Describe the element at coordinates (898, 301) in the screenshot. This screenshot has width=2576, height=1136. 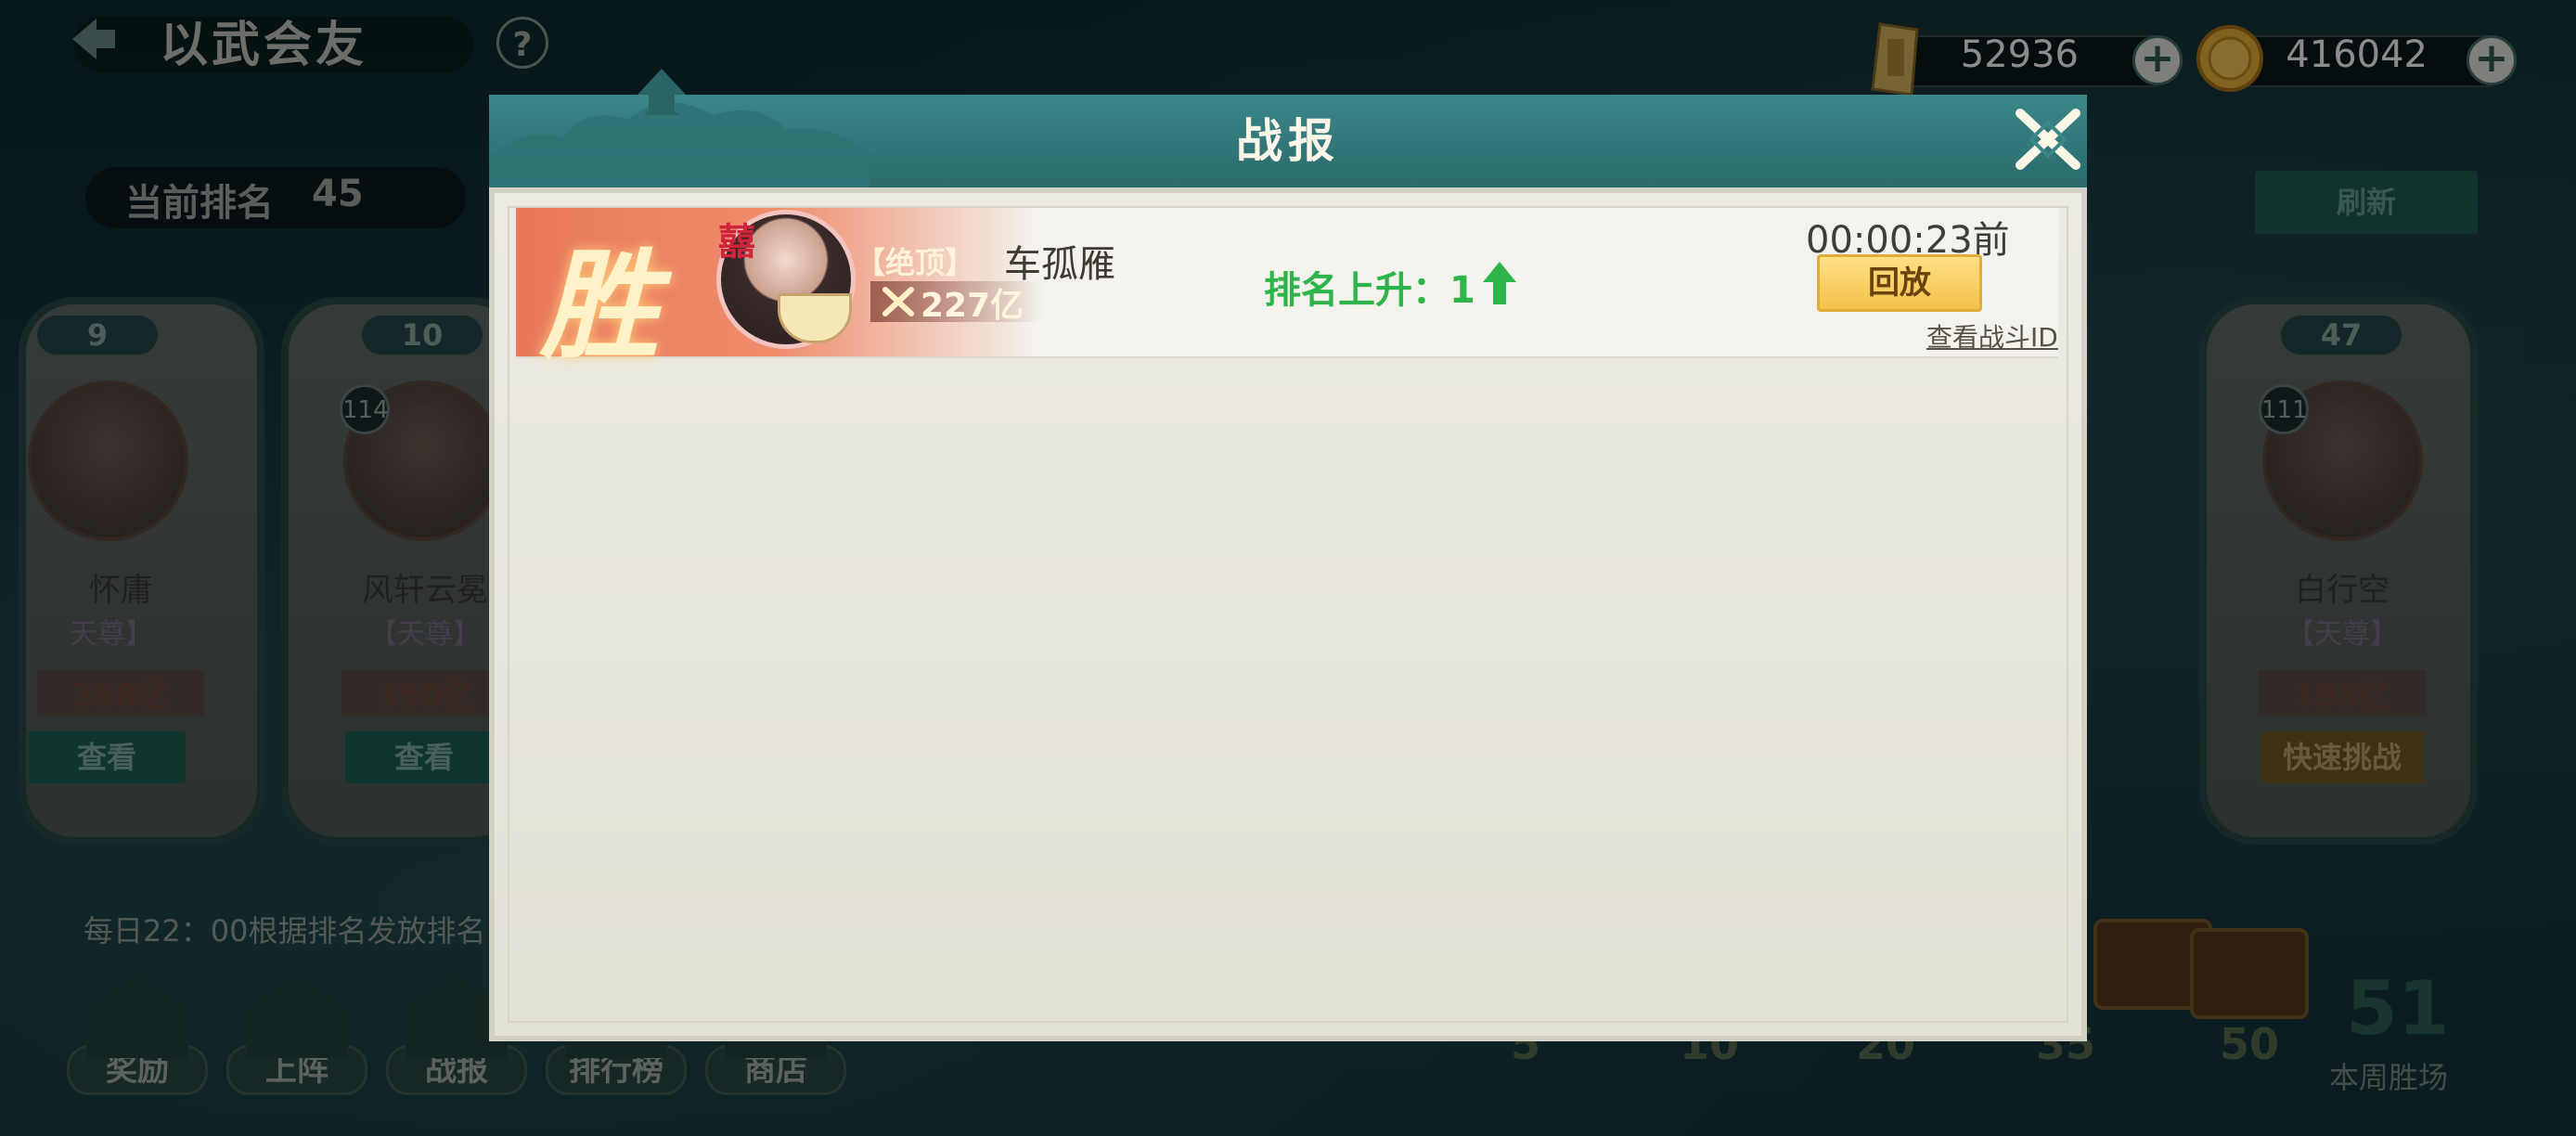
I see `crossed-swords-icon` at that location.